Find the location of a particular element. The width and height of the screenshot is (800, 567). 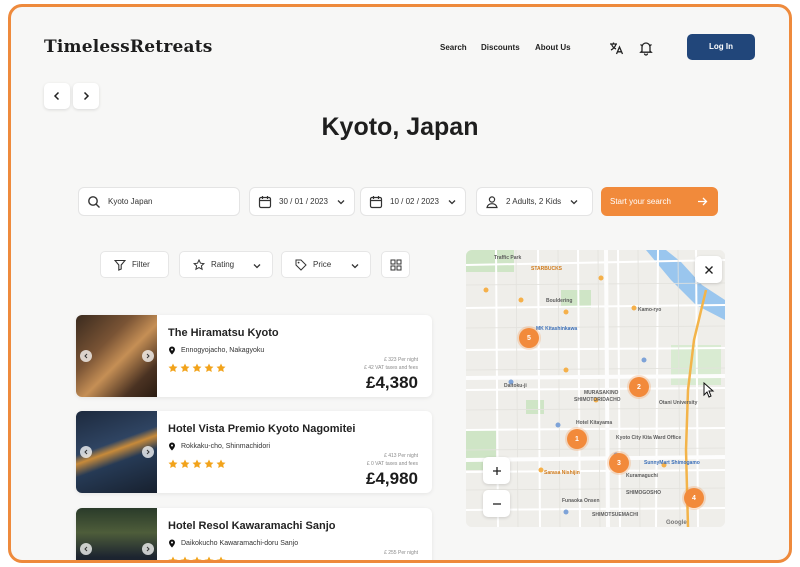

price-per-night: £ 323 Per night is located at coordinates (401, 360).